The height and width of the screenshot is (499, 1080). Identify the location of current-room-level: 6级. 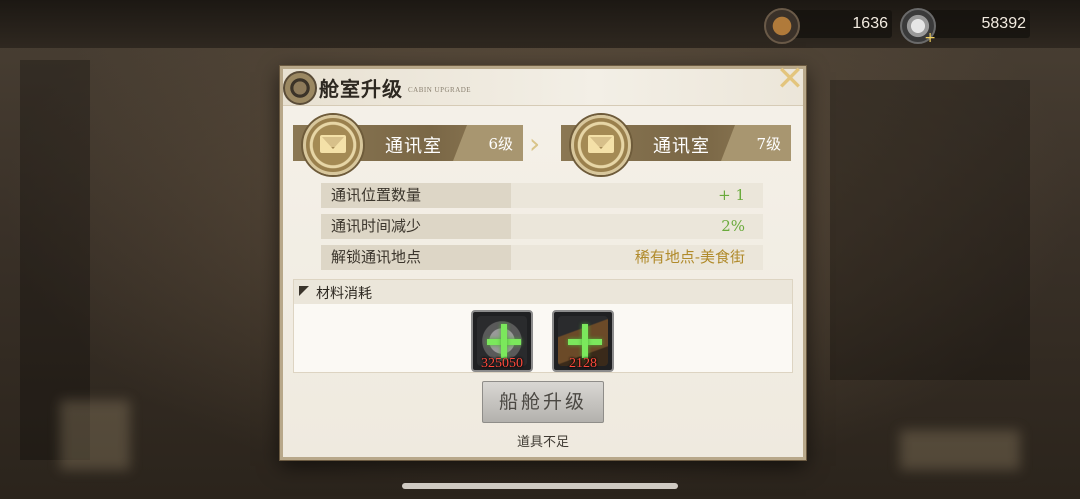
(500, 144).